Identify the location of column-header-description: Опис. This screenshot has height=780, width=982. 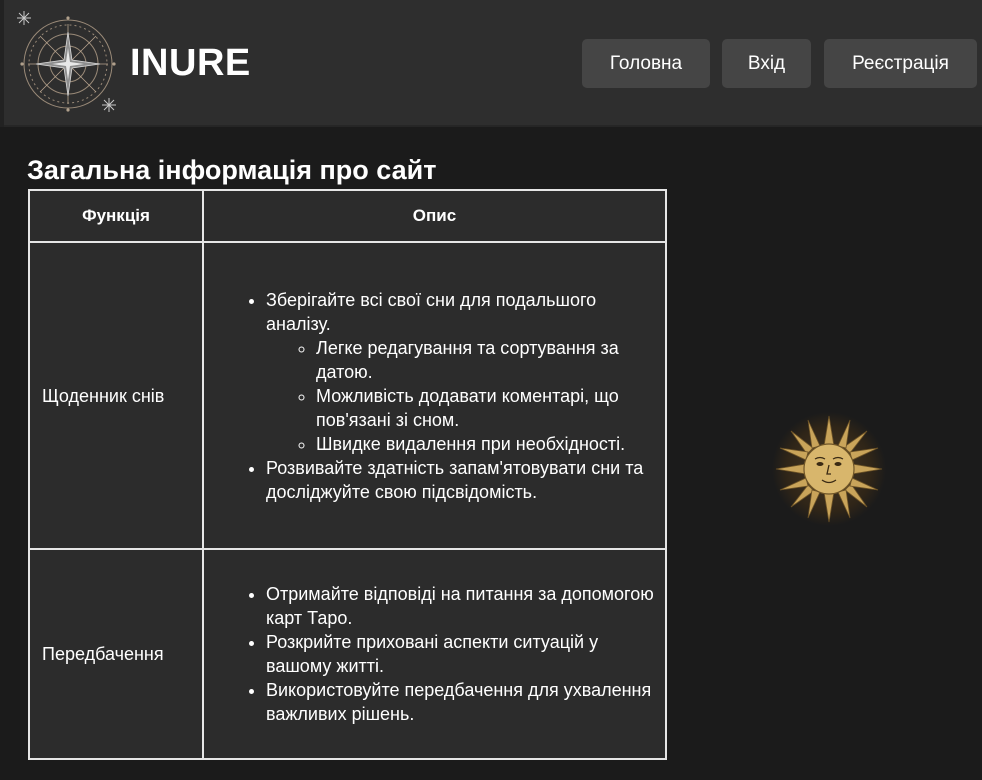
(434, 216).